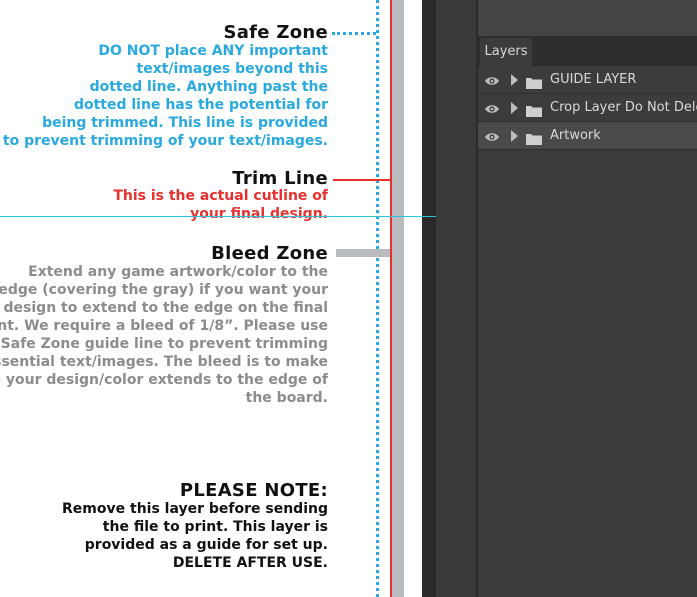 Image resolution: width=697 pixels, height=597 pixels. What do you see at coordinates (213, 51) in the screenshot?
I see `safe-zone-text-line: DO NOT place ANY important` at bounding box center [213, 51].